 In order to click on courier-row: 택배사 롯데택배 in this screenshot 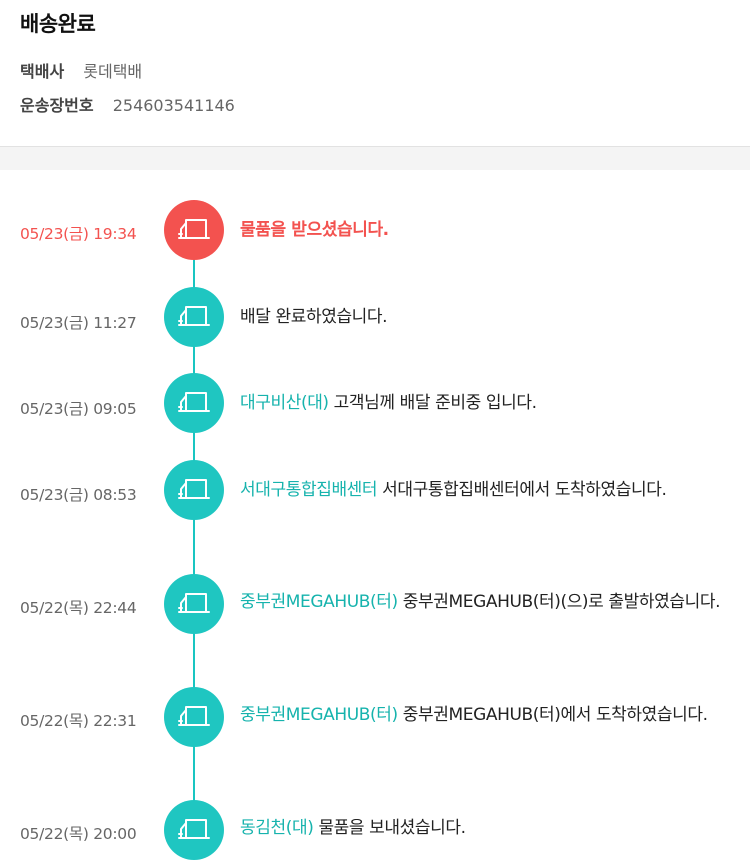, I will do `click(81, 70)`.